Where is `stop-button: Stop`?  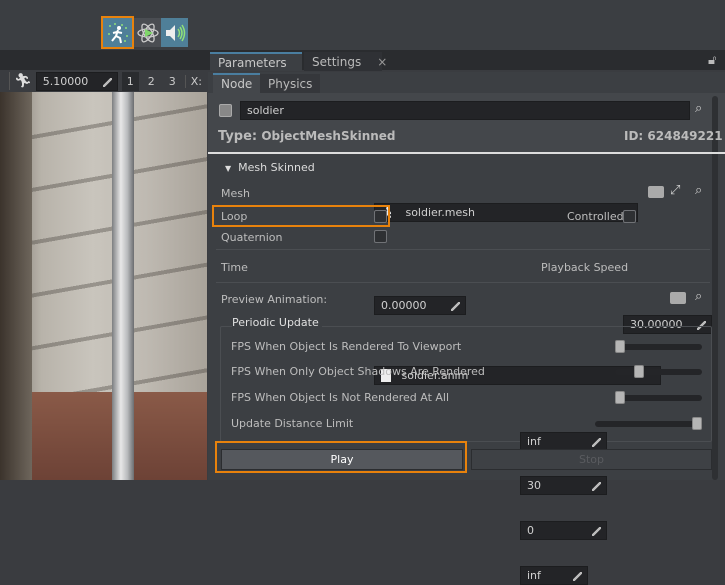 stop-button: Stop is located at coordinates (591, 459).